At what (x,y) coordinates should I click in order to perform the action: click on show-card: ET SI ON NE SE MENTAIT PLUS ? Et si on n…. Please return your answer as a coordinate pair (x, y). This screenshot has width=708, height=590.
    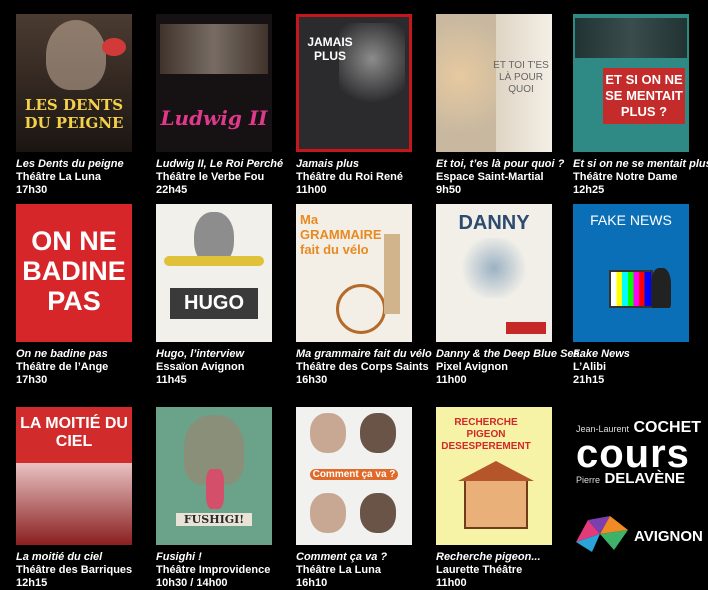
    Looking at the image, I should click on (640, 105).